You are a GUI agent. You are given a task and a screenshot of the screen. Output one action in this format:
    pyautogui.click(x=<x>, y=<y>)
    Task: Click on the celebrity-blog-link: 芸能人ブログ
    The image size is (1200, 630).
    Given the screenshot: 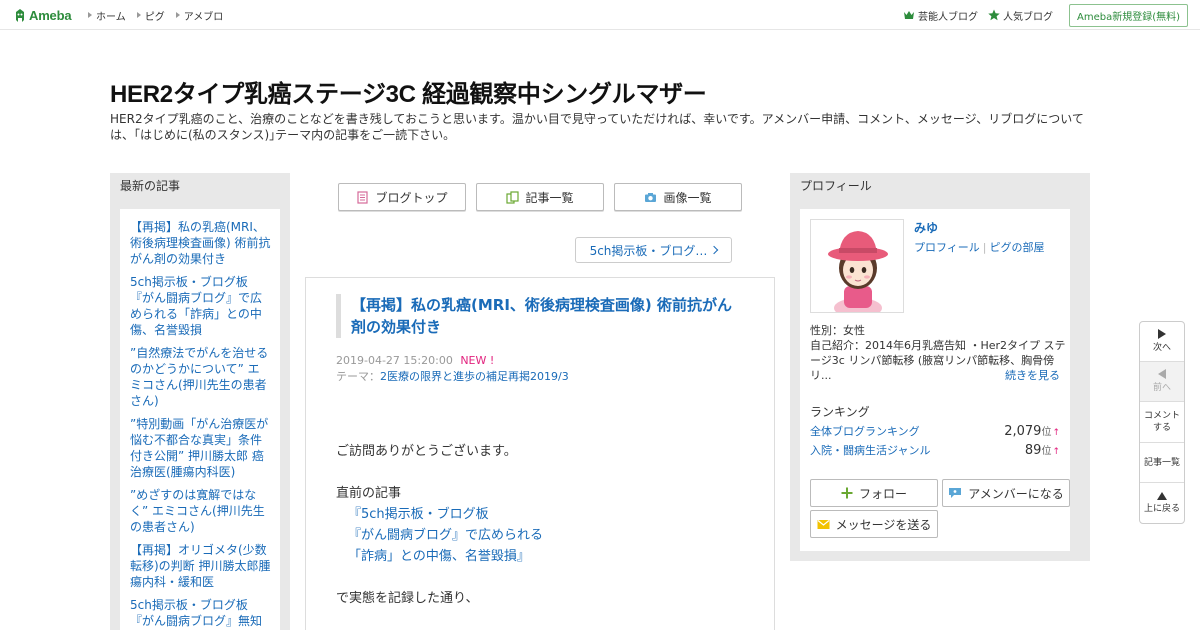 What is the action you would take?
    pyautogui.click(x=940, y=15)
    